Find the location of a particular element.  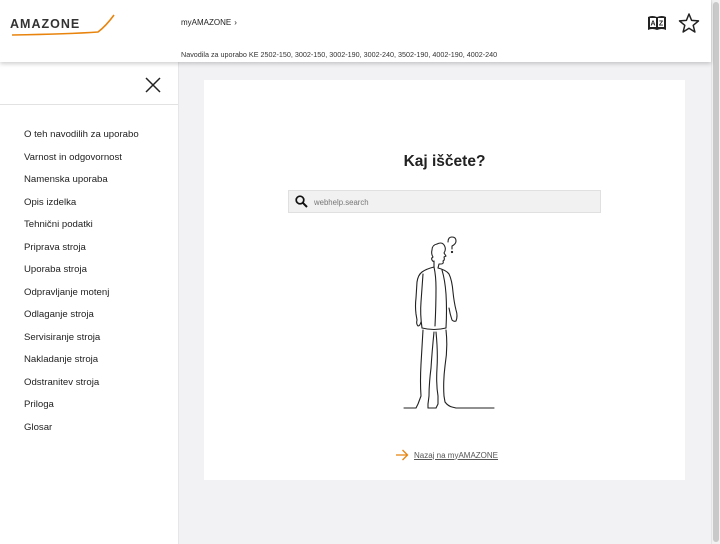

sidebar-item-odpravljanje-motenj: Odpravljanje motenj is located at coordinates (81, 297).